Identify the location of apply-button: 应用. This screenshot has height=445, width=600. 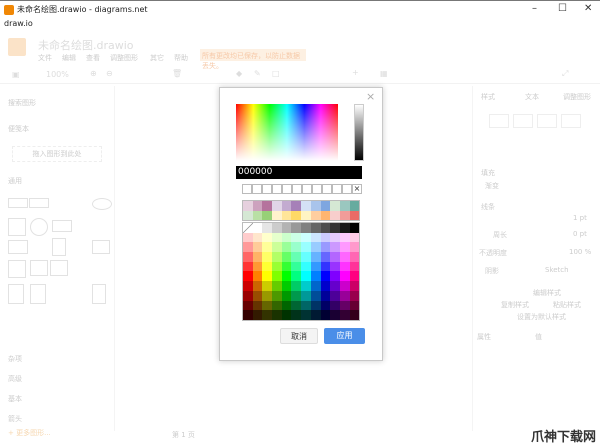
(344, 336).